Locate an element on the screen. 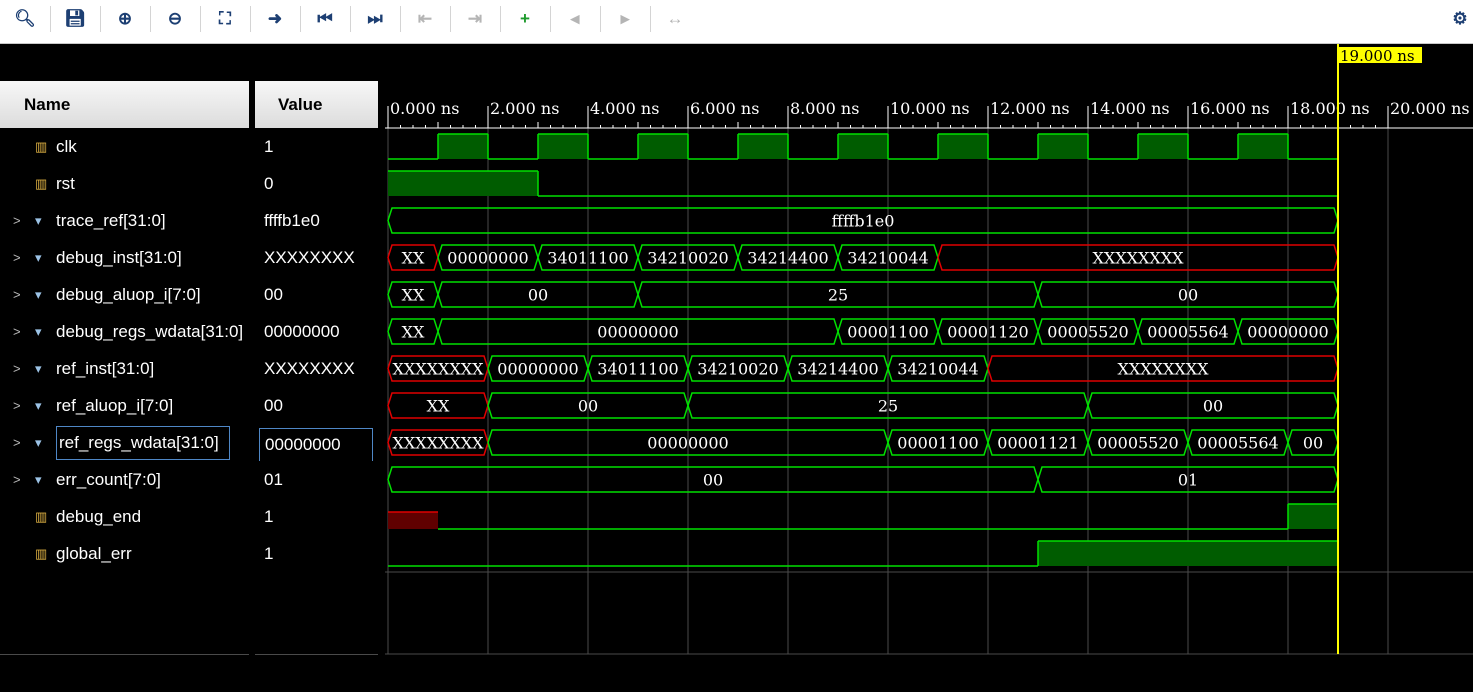 This screenshot has height=692, width=1473. signal-value: 01 is located at coordinates (273, 479).